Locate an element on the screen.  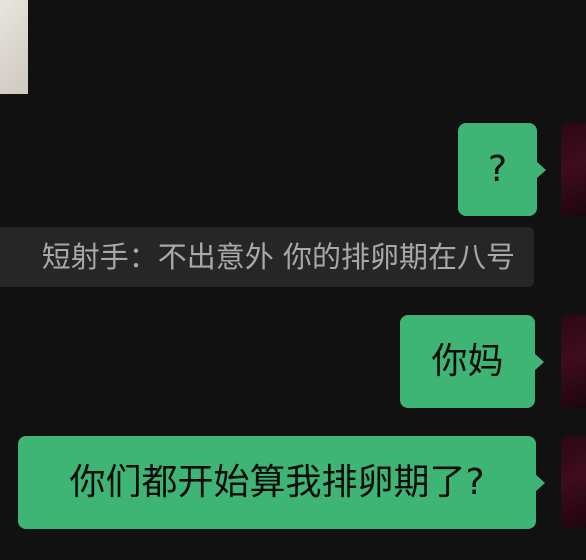
quoted-message: 短射手：不出意外 你的排卵期在八号 is located at coordinates (267, 257).